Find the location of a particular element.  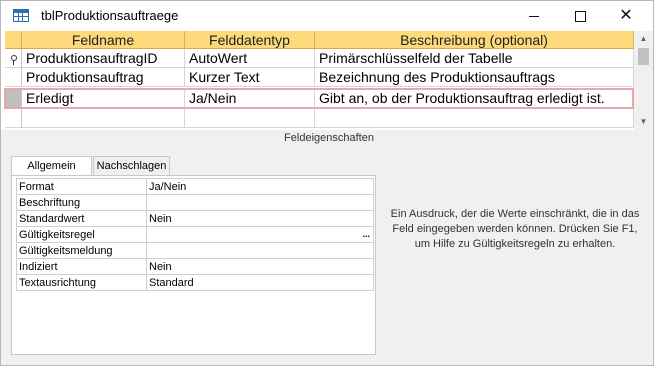

property-value: Ja/Nein is located at coordinates (260, 186).